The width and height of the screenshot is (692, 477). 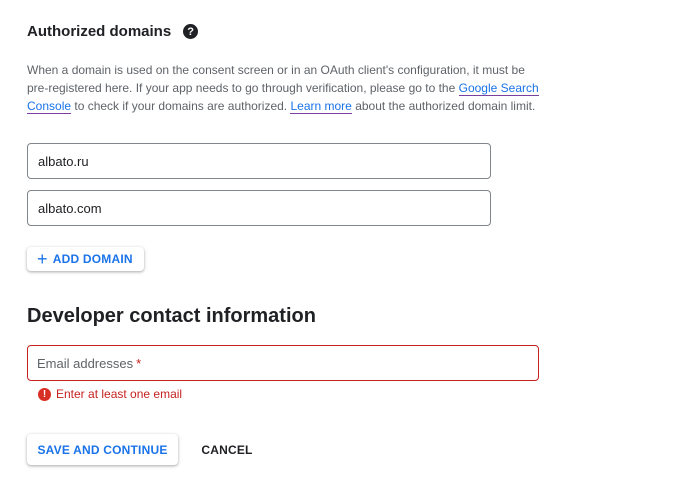 I want to click on email-addresses-field: Email addresses *, so click(x=283, y=363).